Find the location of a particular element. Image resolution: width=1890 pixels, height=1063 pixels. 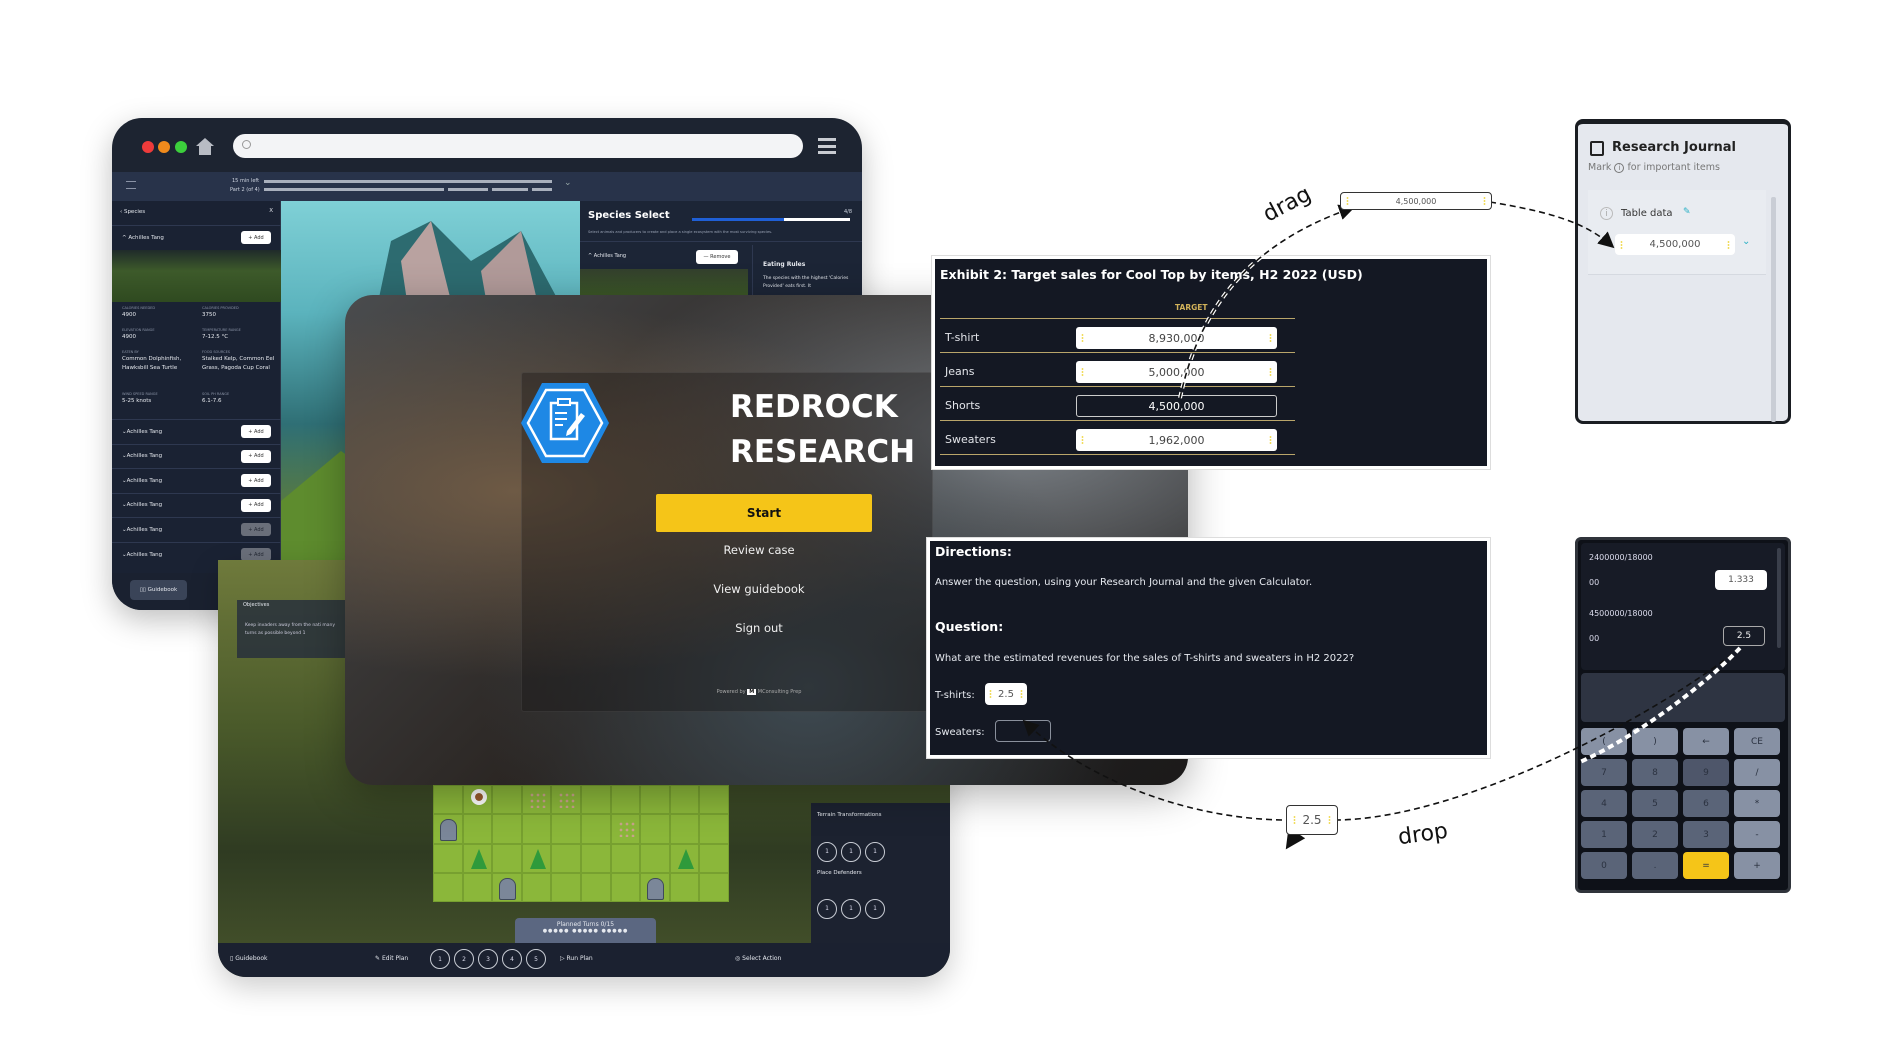

calc-key: 2 is located at coordinates (1655, 834).